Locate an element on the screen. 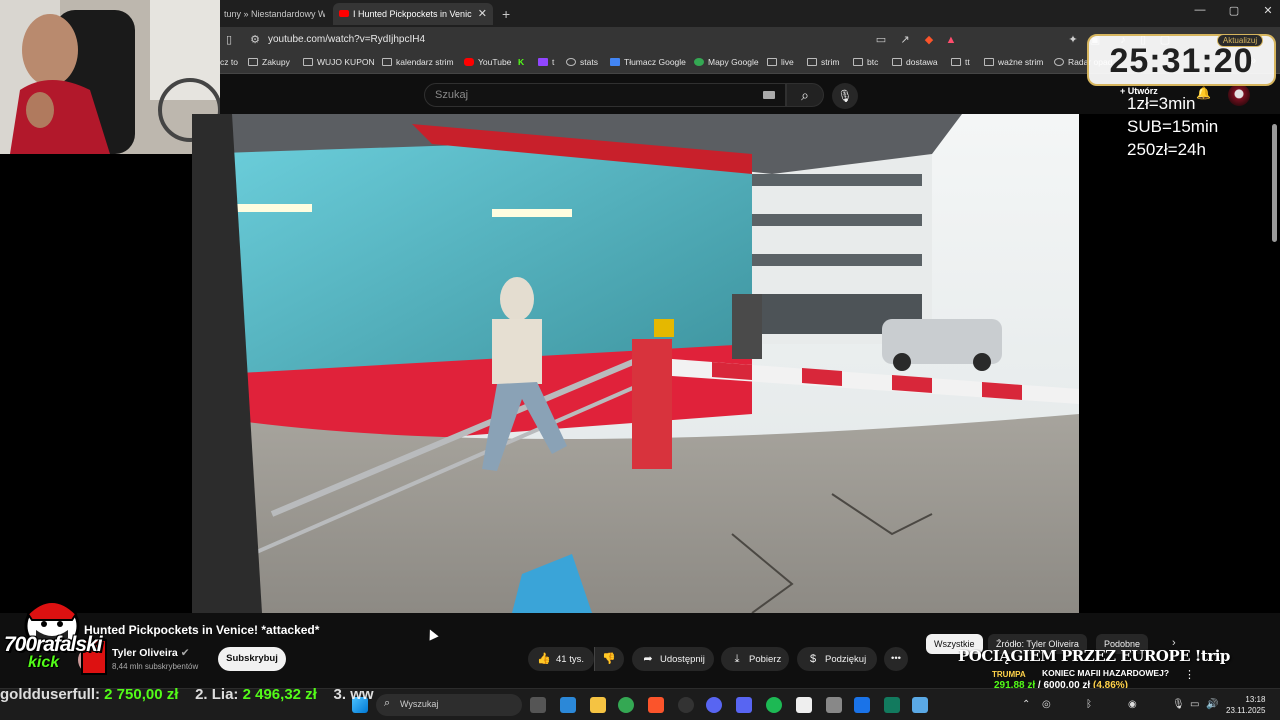 This screenshot has width=1280, height=720. app2-icon is located at coordinates (862, 705).